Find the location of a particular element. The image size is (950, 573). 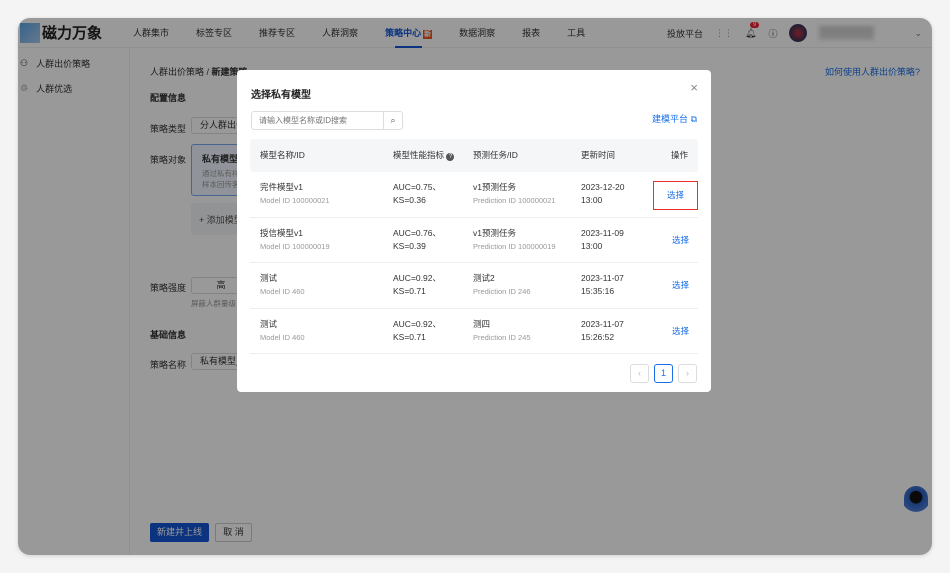

table-header: 模型名称/ID 模型性能指标 ? 预测任务/ID 更新时间 操作 is located at coordinates (474, 155).